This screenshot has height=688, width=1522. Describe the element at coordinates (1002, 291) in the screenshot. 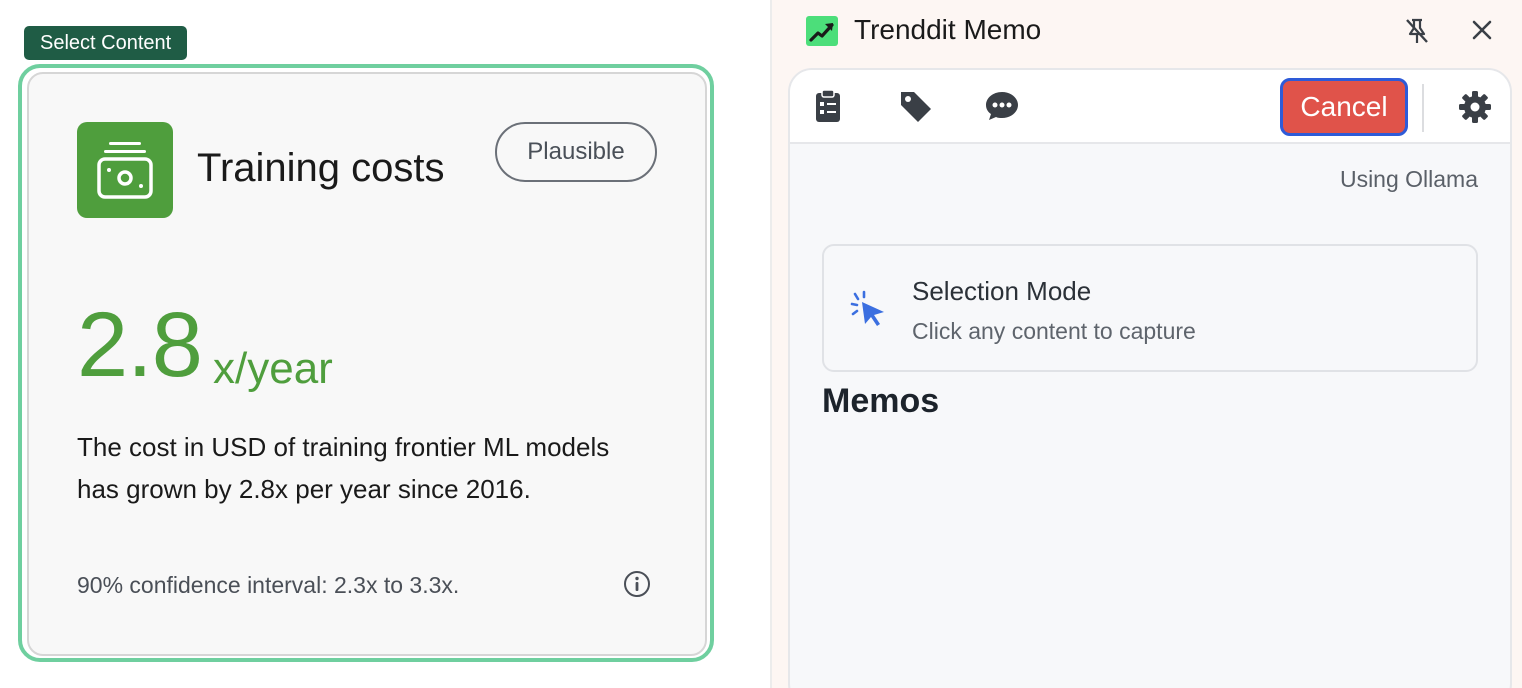

I see `selection-mode-title: Selection Mode` at that location.